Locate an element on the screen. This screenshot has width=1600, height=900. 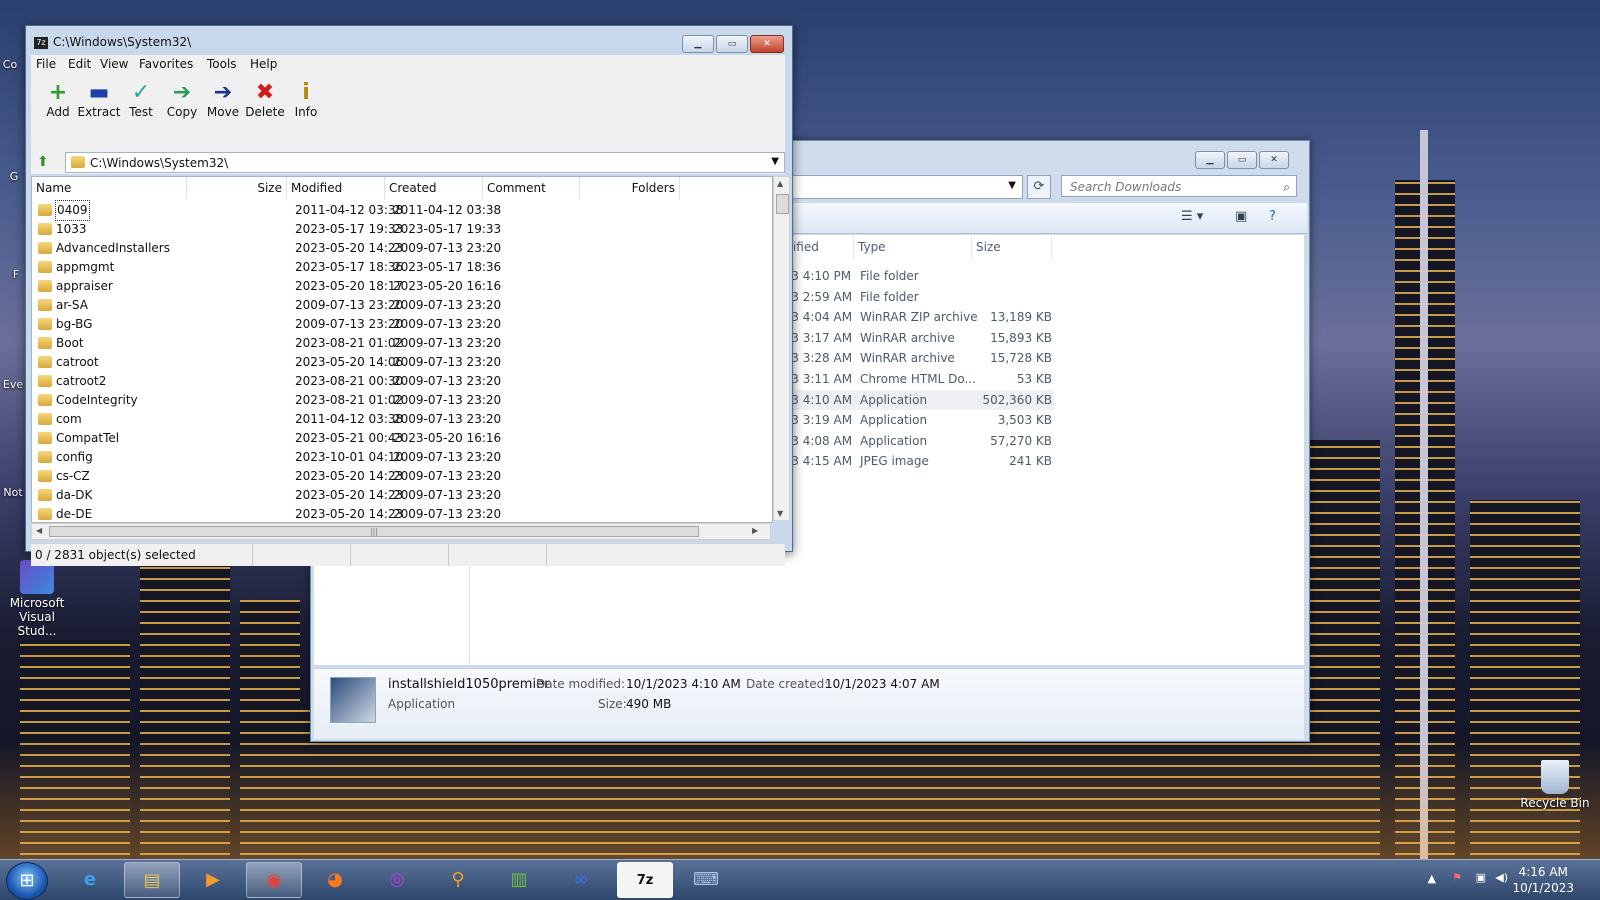
file-row: cs-CZ 2023-05-20 14:23 2009-07-13 23:20 is located at coordinates (402, 476).